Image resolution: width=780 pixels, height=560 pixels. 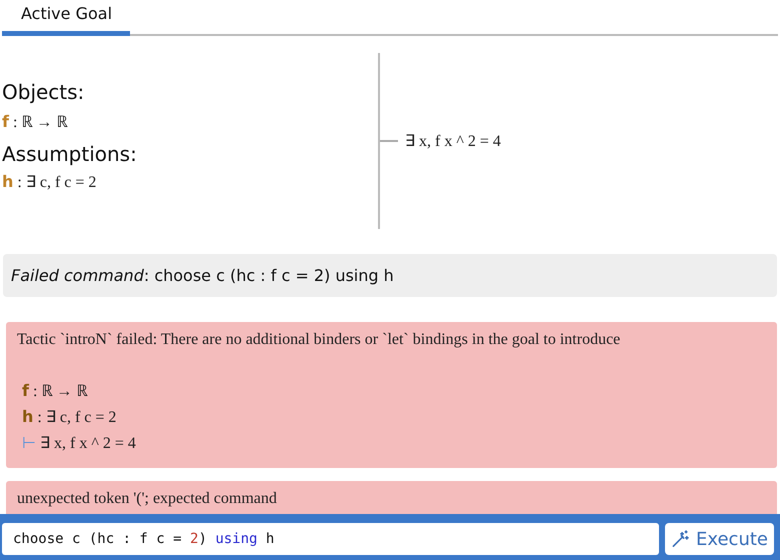 What do you see at coordinates (147, 499) in the screenshot?
I see `error-text: unexpected token '('; expected command` at bounding box center [147, 499].